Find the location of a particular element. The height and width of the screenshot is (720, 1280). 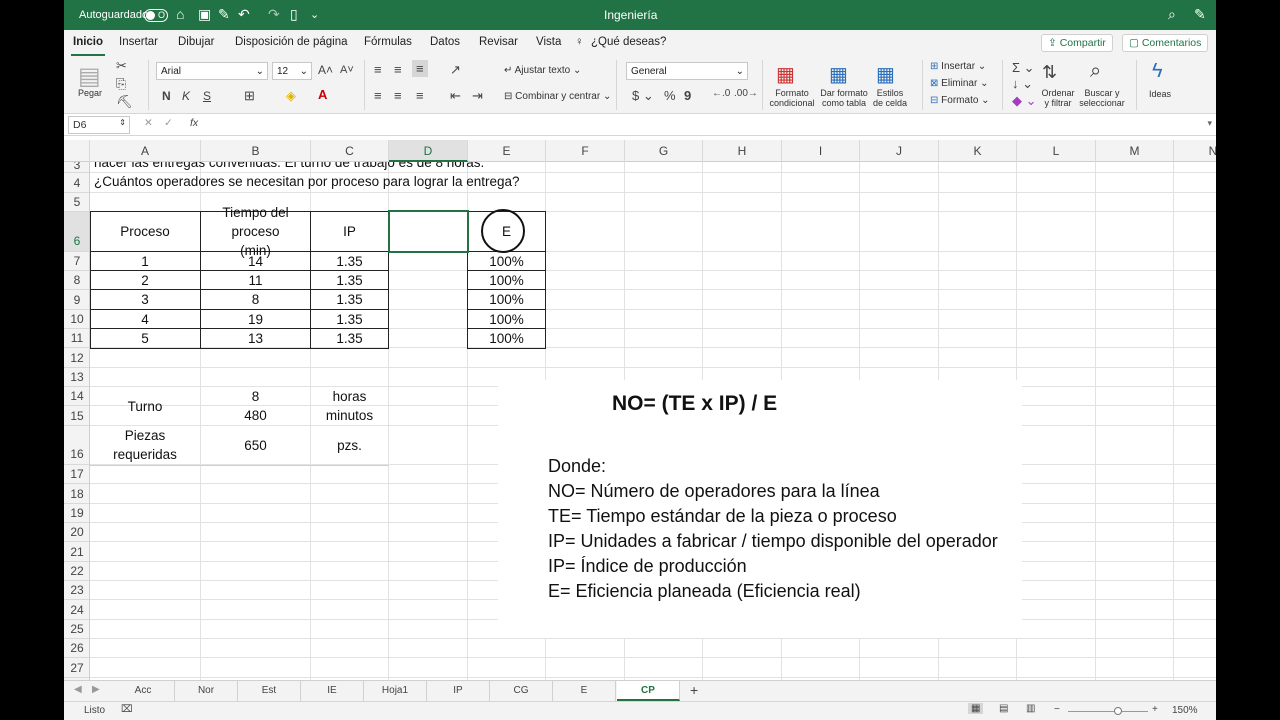

column-header-g: G is located at coordinates (664, 151).